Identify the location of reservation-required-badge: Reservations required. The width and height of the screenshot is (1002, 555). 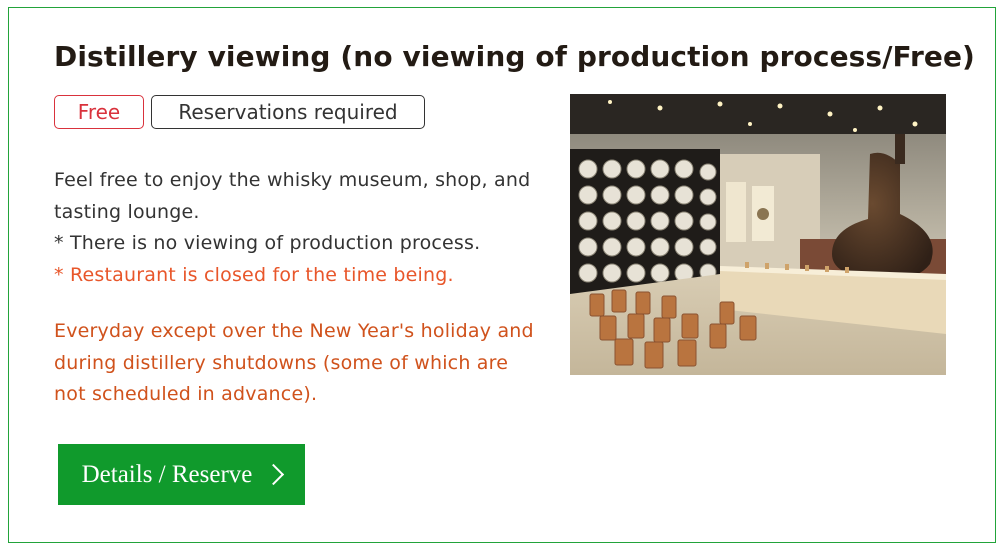
(288, 112).